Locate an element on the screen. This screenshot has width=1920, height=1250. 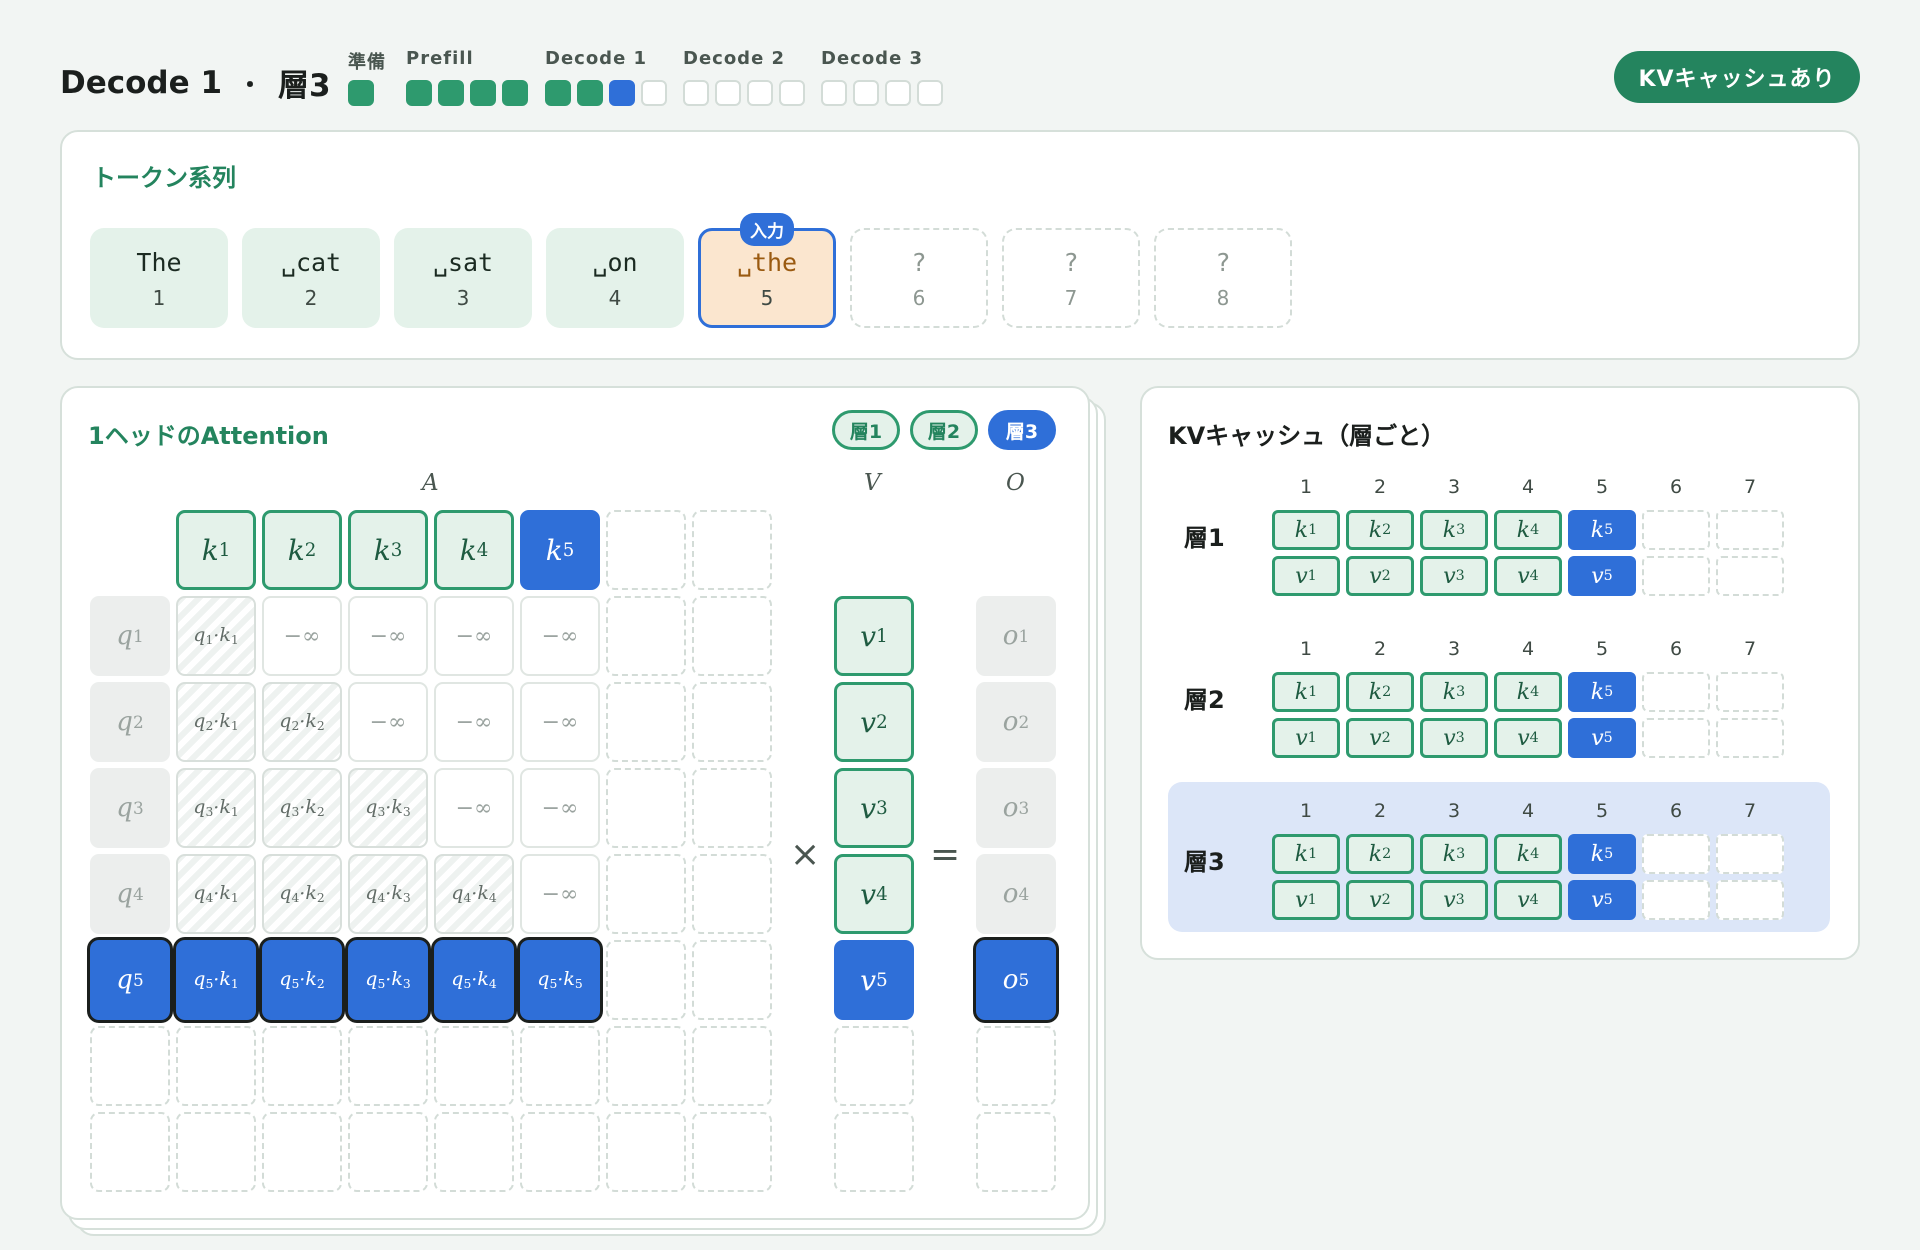
token-text: ? is located at coordinates (1071, 262).